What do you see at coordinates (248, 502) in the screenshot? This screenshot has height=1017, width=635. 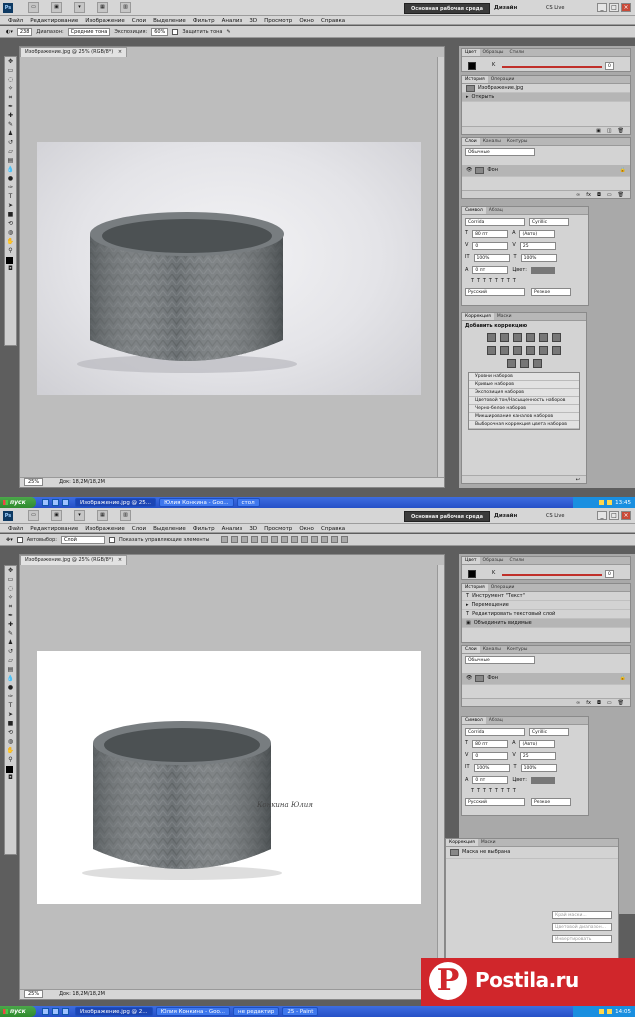 I see `taskbar-item: стол` at bounding box center [248, 502].